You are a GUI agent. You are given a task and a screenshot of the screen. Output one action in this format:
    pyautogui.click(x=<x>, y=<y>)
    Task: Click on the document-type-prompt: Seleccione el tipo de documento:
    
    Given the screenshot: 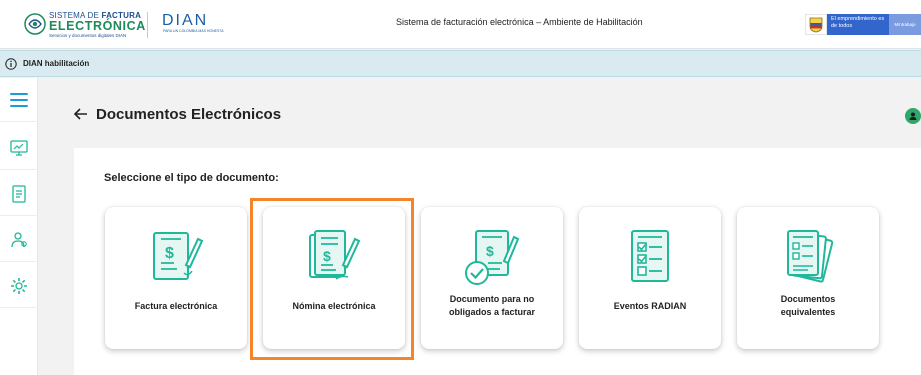 What is the action you would take?
    pyautogui.click(x=191, y=178)
    